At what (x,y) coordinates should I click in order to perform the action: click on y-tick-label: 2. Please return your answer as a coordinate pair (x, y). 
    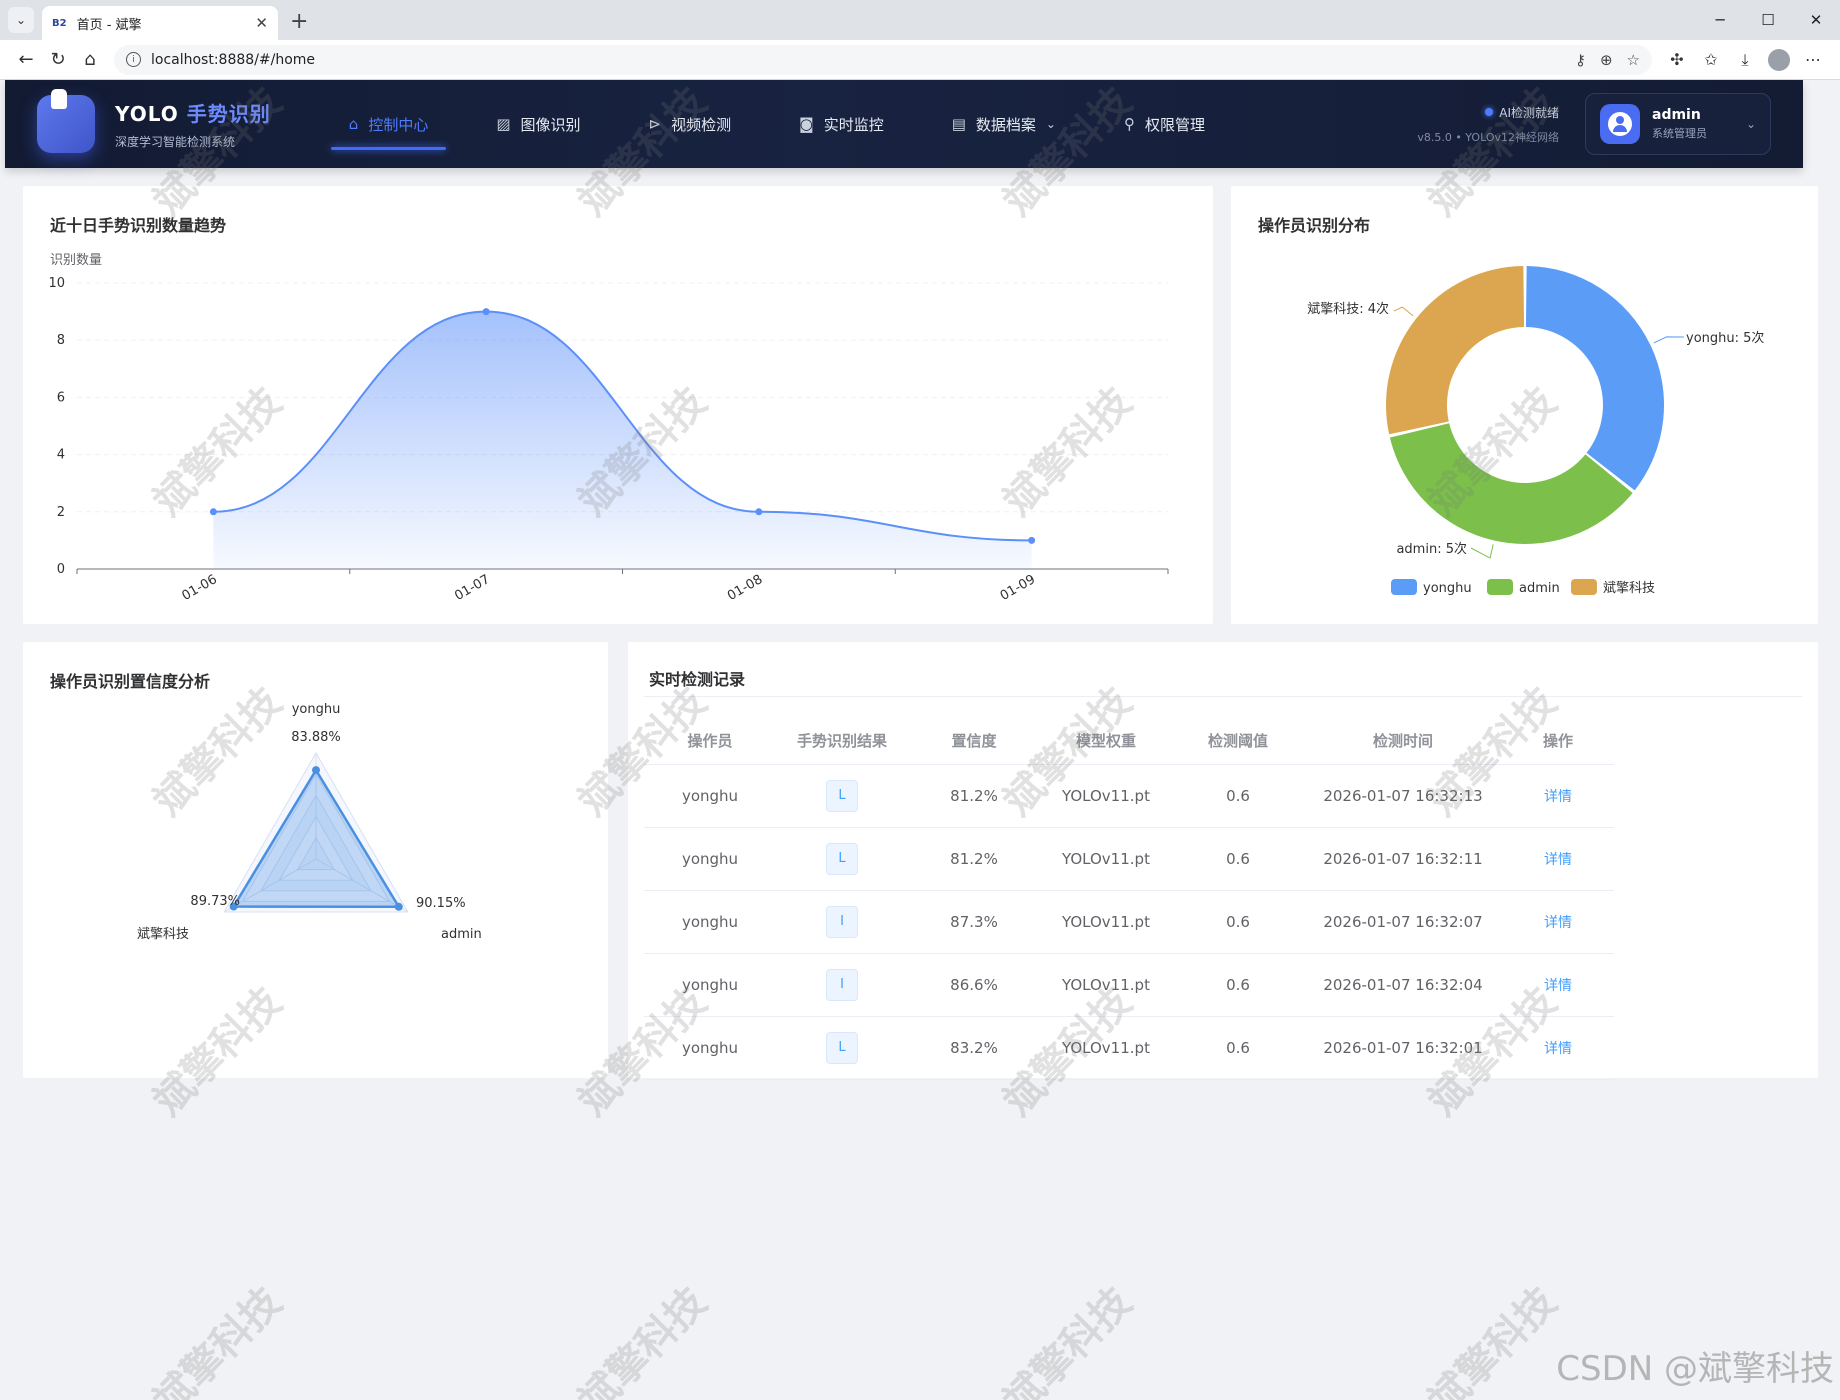
    Looking at the image, I should click on (61, 512).